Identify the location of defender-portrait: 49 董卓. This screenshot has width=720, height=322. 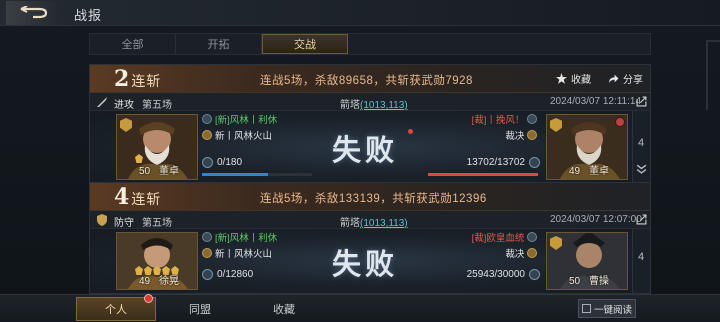
(587, 147).